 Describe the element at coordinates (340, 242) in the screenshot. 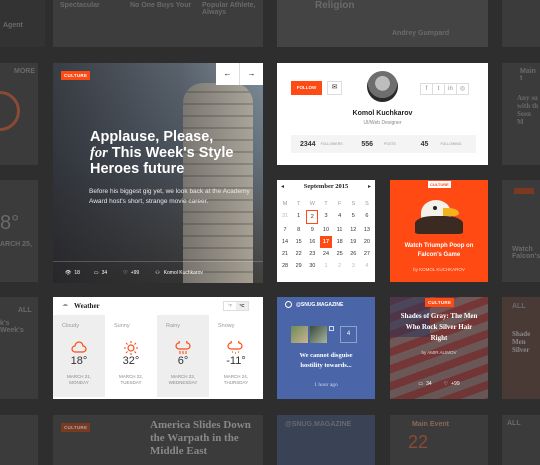

I see `calendar-day: 18` at that location.